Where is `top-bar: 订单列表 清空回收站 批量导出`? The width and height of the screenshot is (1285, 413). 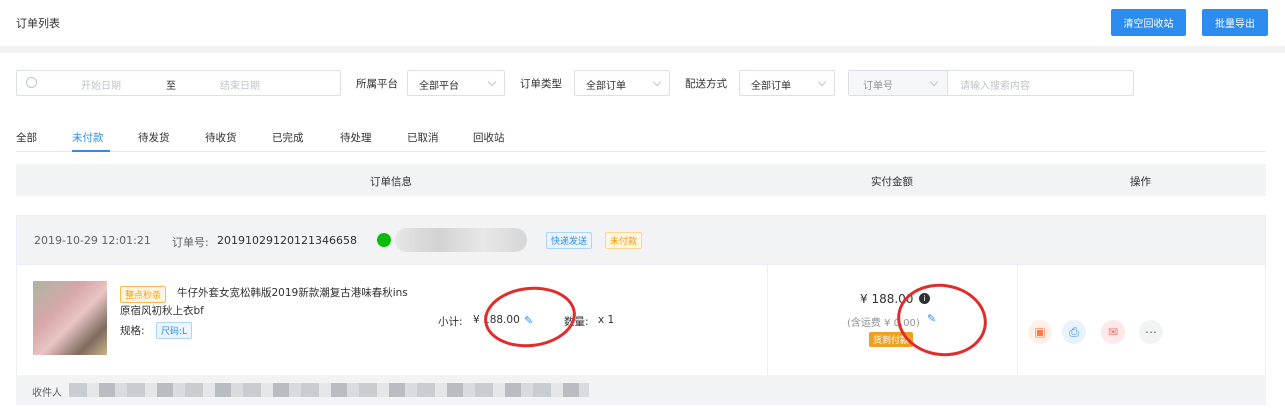 top-bar: 订单列表 清空回收站 批量导出 is located at coordinates (642, 23).